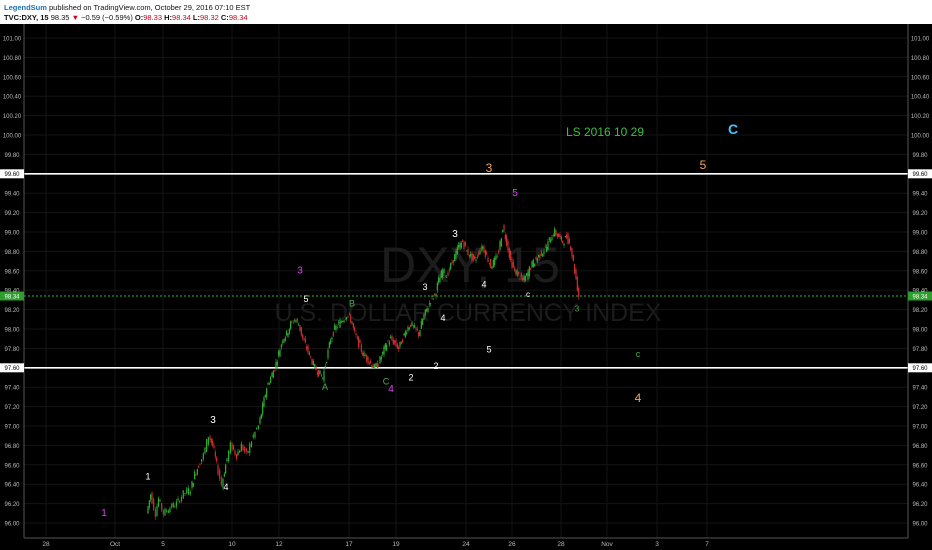 Image resolution: width=932 pixels, height=550 pixels. I want to click on price-tick-right: 100.80, so click(920, 59).